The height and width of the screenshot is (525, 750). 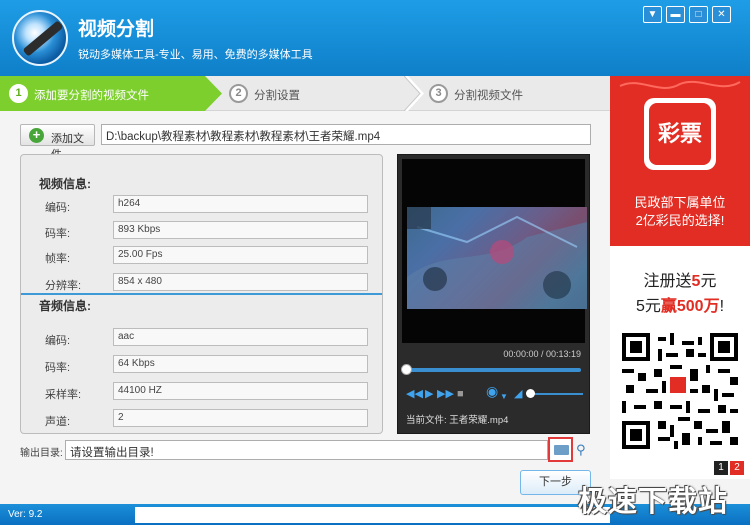 What do you see at coordinates (240, 282) in the screenshot?
I see `video-resolution-value: 854 x 480` at bounding box center [240, 282].